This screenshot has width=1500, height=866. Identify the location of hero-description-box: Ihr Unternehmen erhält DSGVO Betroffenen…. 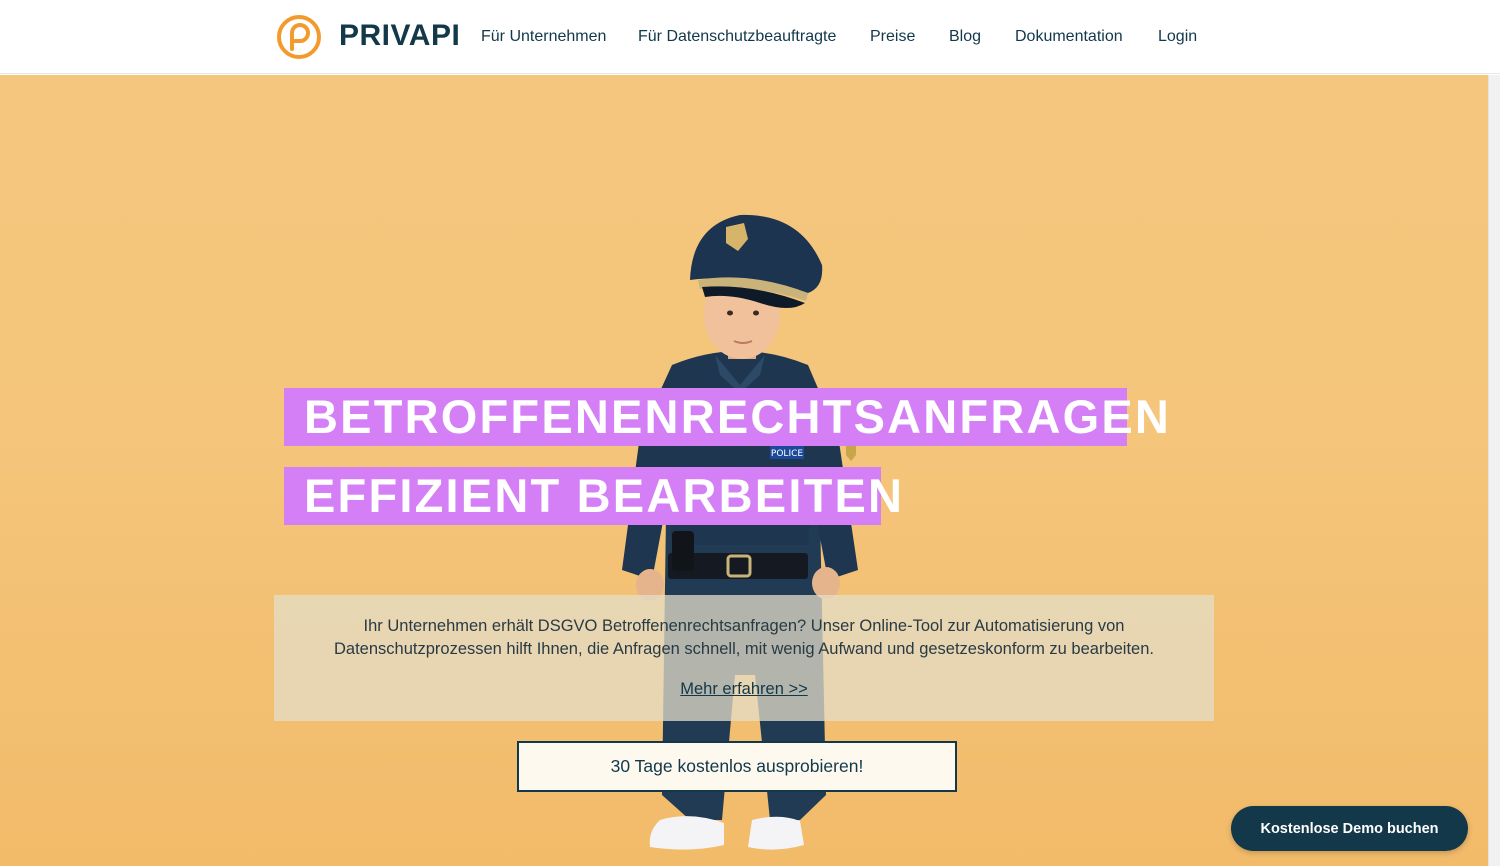
(744, 658).